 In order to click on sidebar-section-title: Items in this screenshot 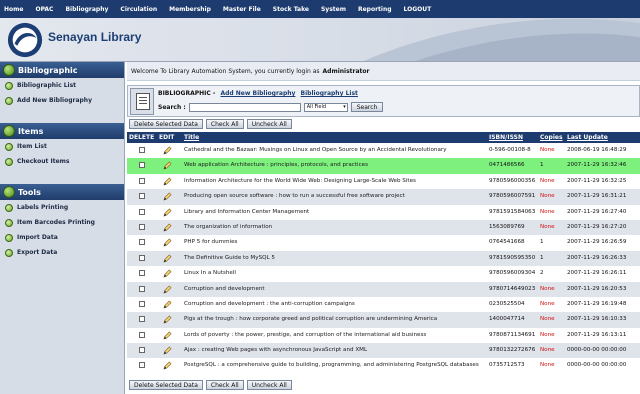, I will do `click(31, 131)`.